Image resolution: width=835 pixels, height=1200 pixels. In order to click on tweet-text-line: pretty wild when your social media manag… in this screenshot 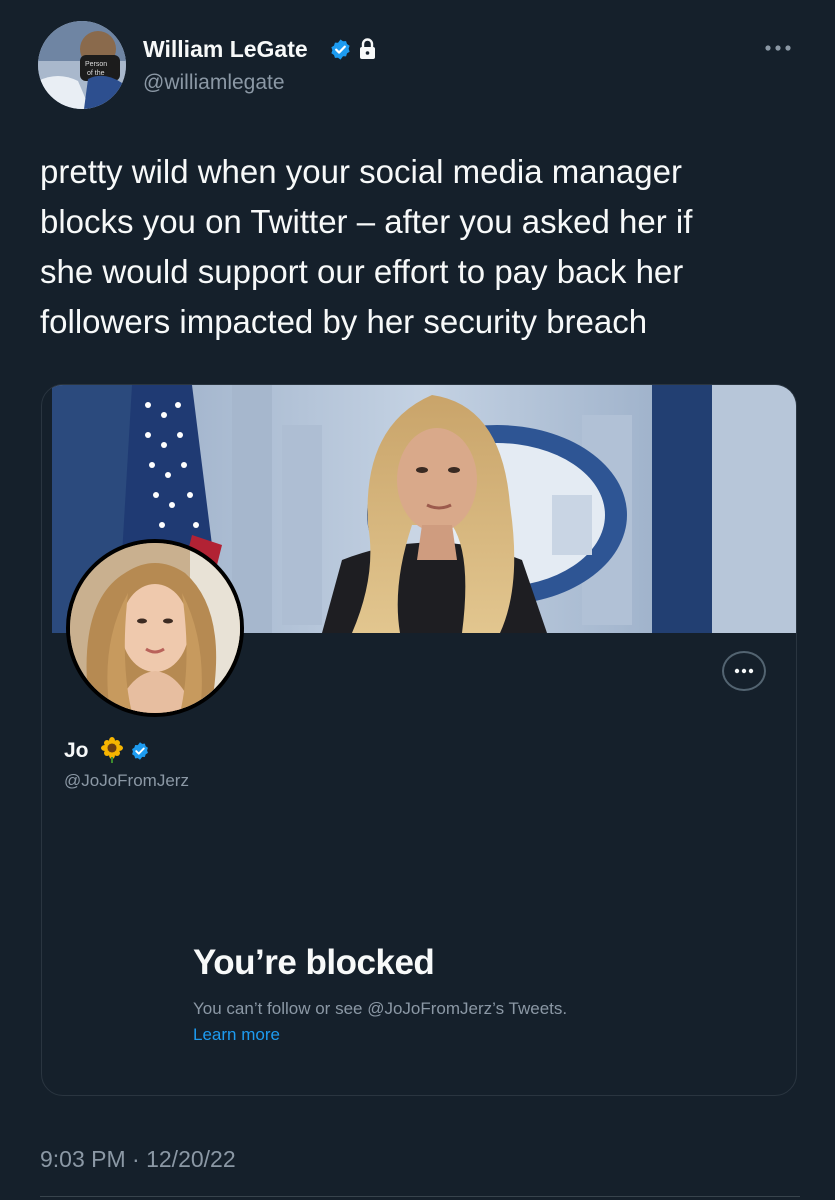, I will do `click(361, 171)`.